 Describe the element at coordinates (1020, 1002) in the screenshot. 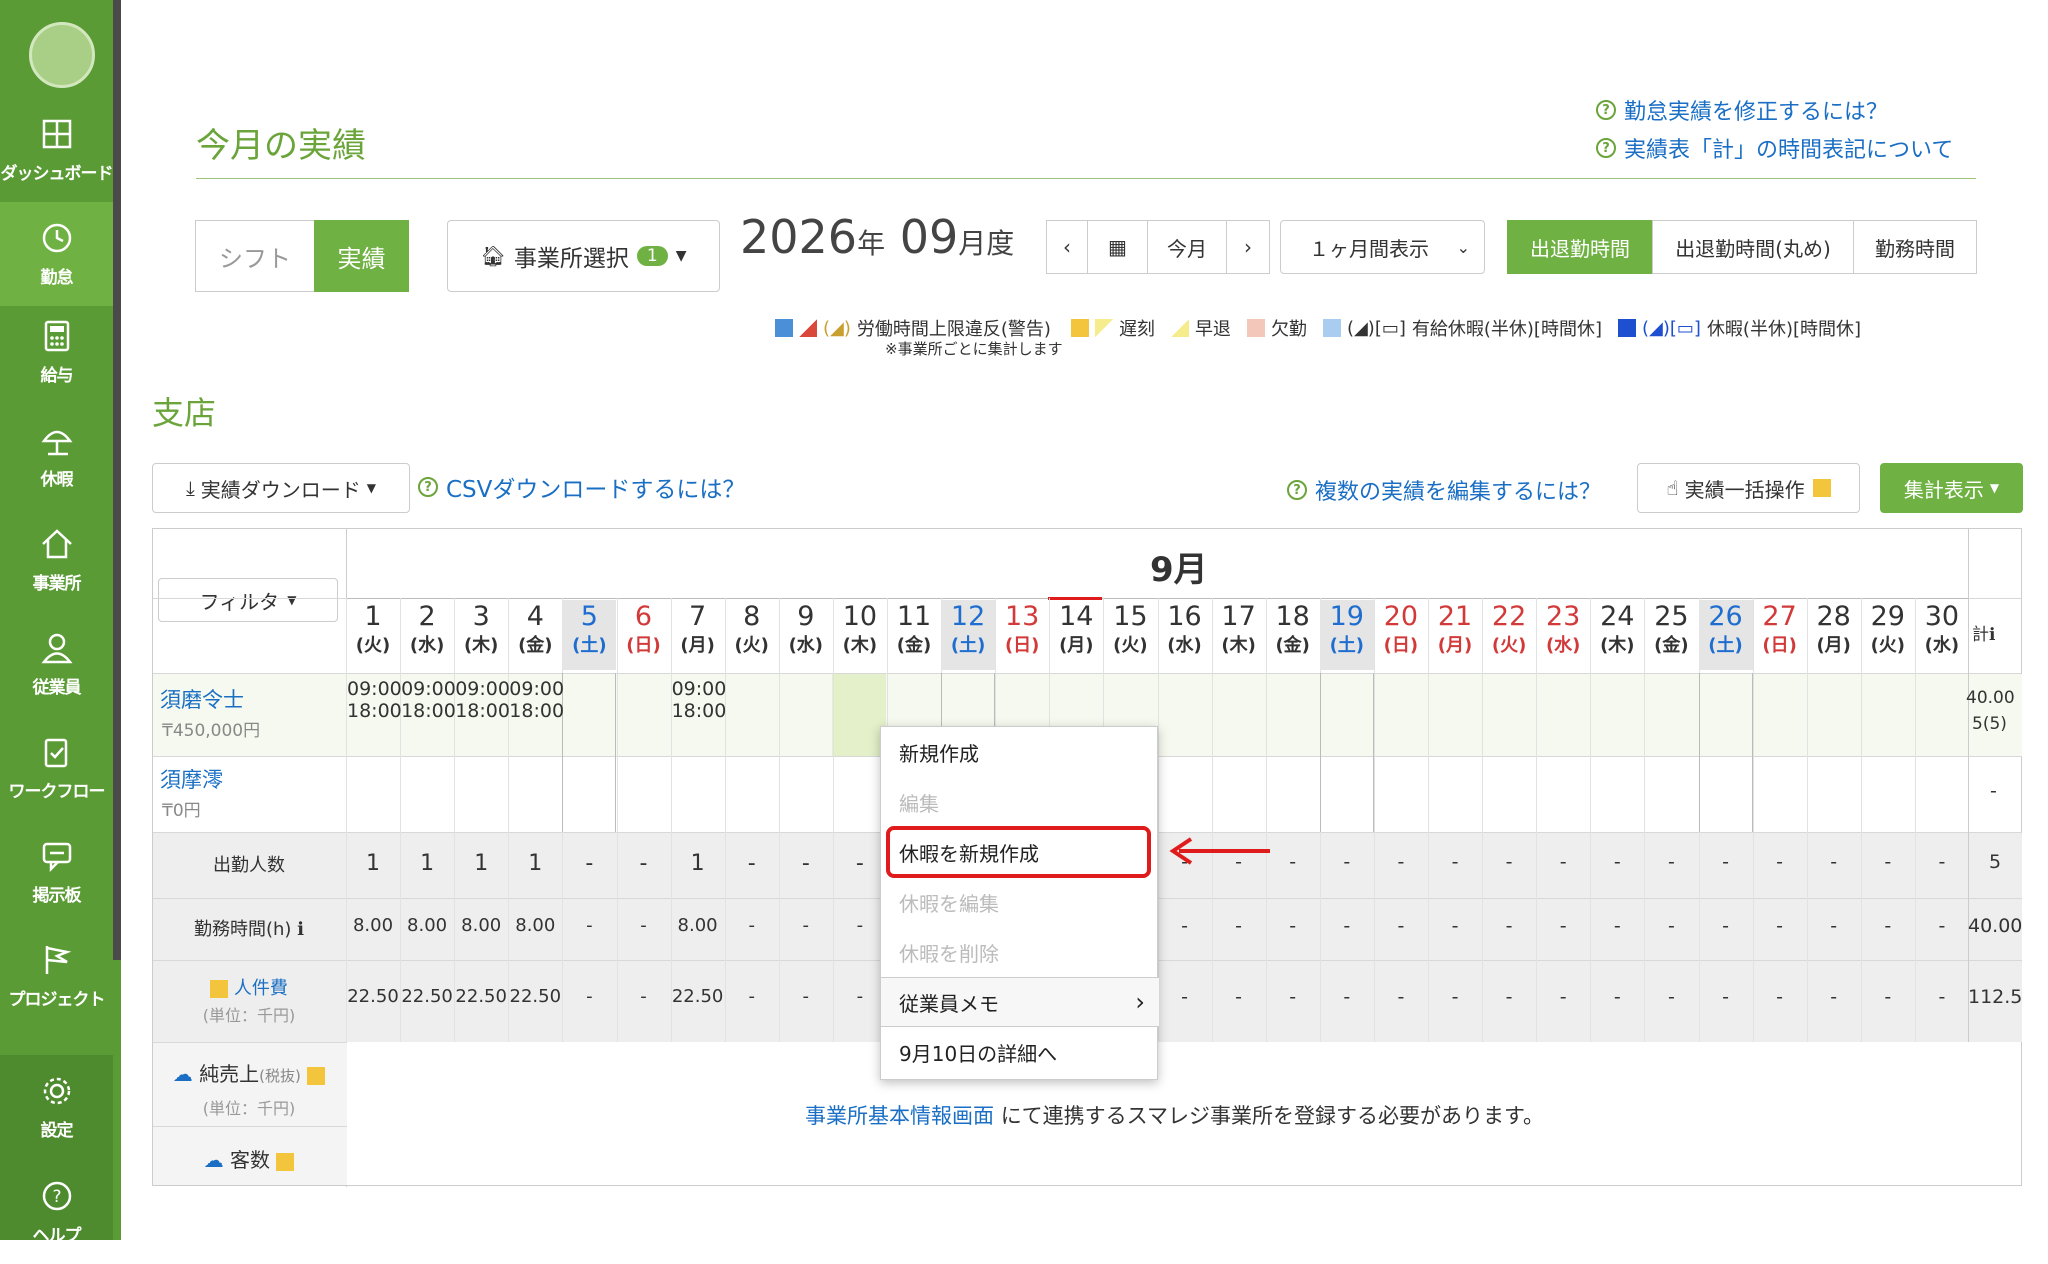

I see `context-menu-item-5: 従業員メモ ›` at that location.